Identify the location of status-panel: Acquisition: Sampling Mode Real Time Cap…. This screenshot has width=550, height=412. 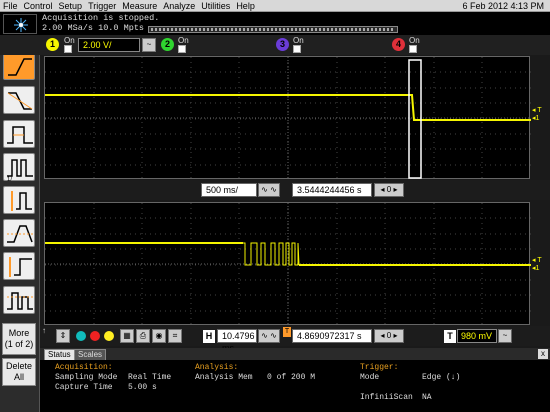
(295, 386).